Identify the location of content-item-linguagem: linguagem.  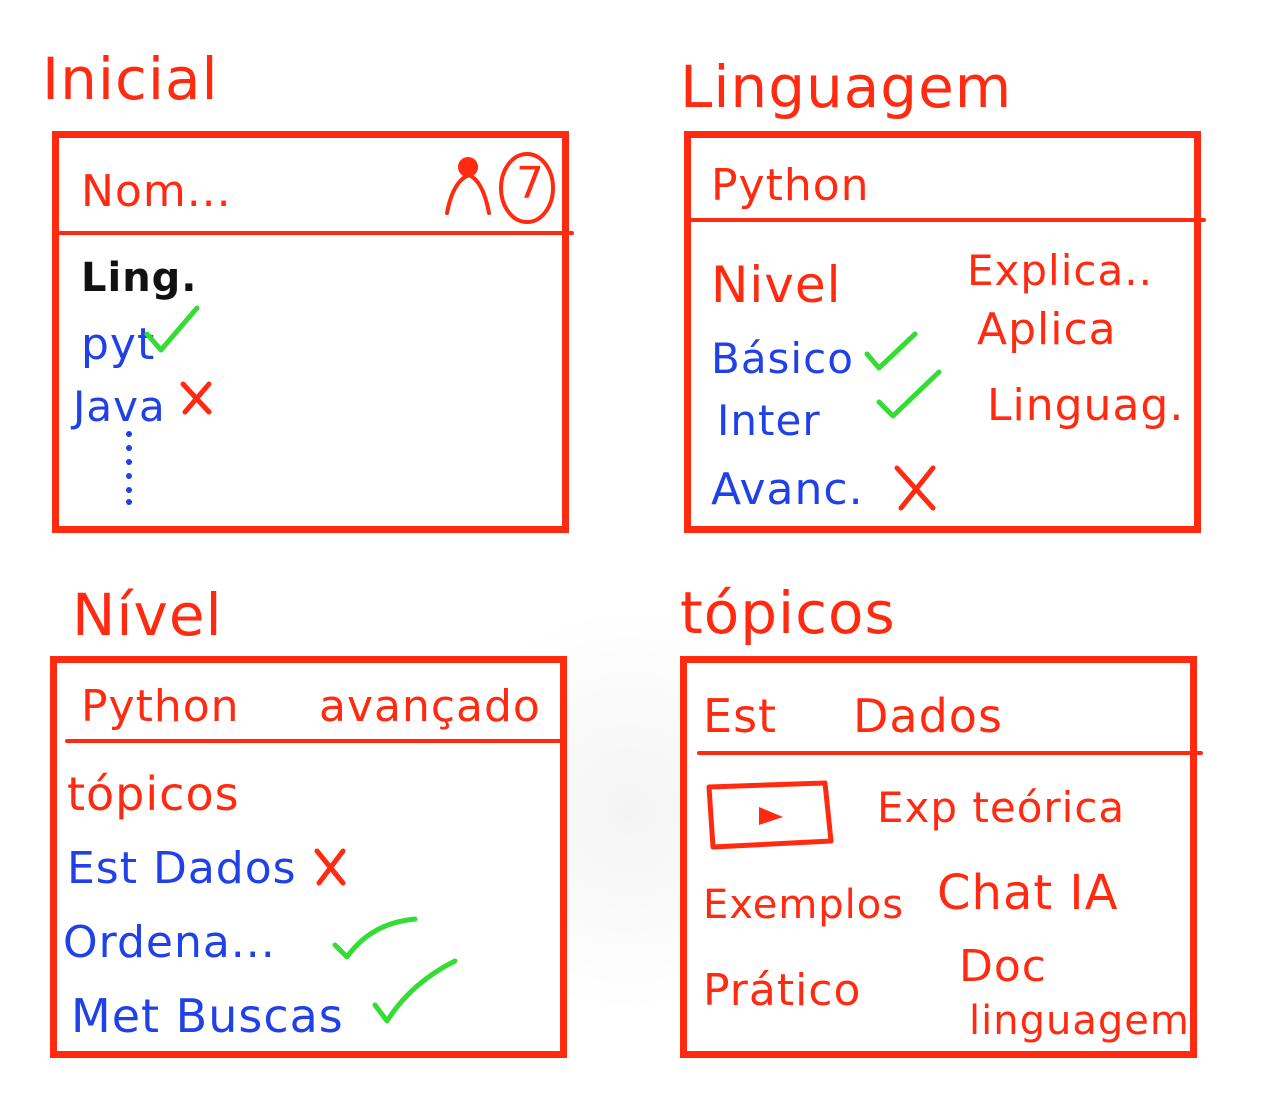
(1079, 1021).